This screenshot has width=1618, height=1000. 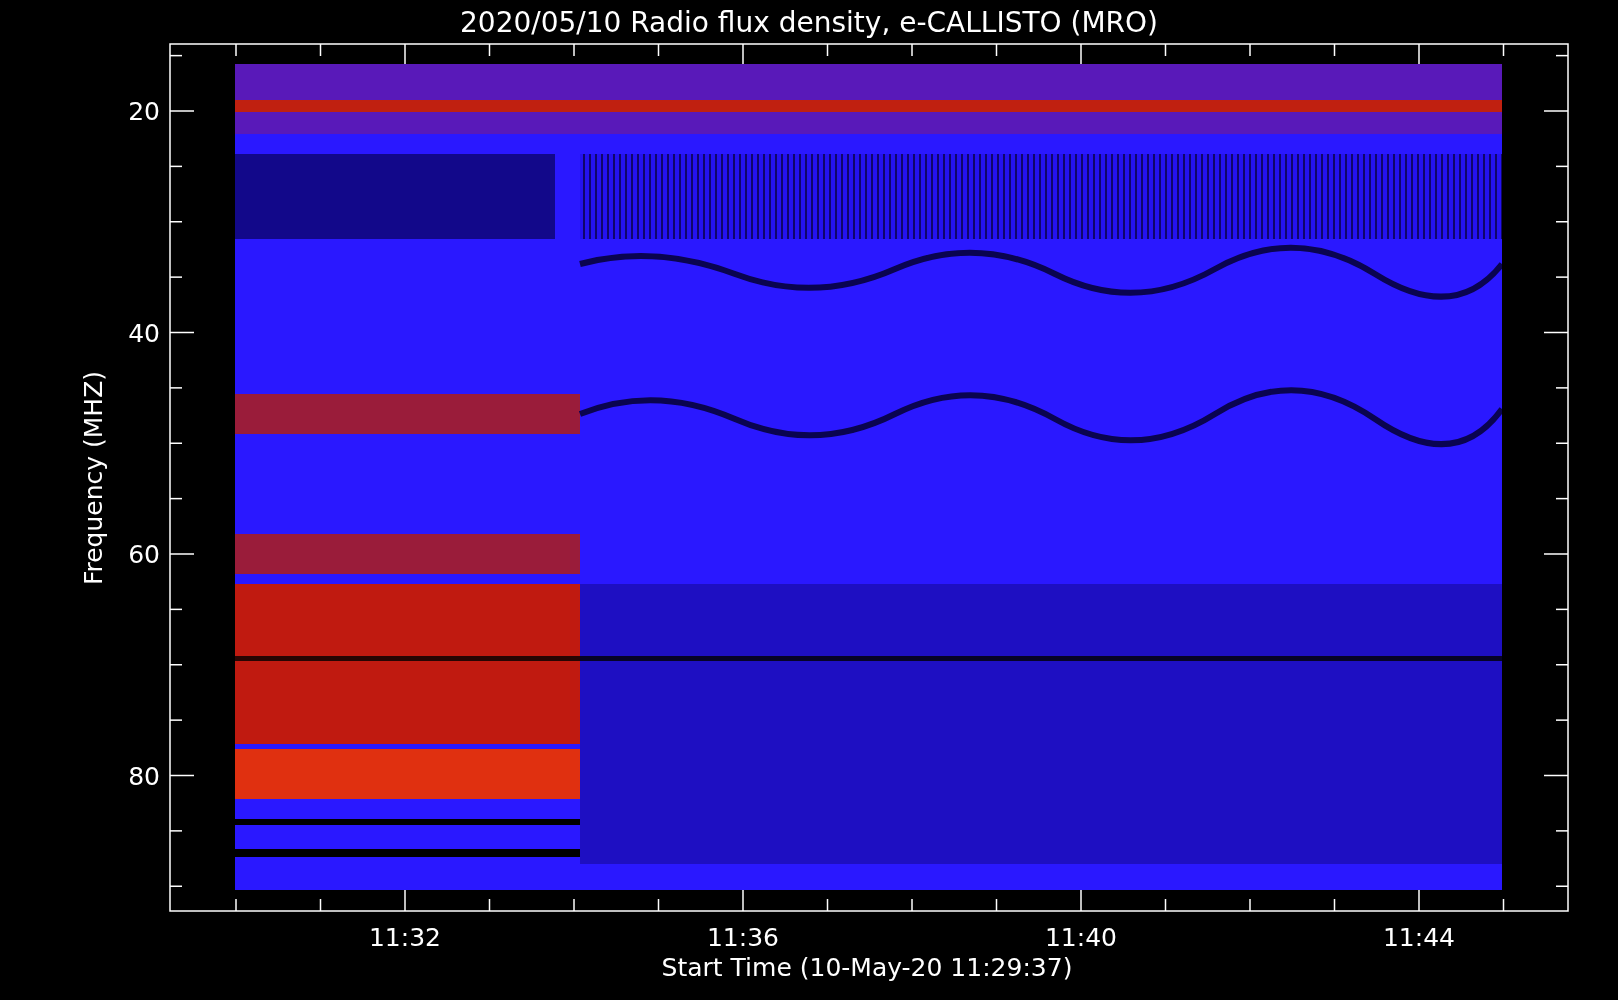 What do you see at coordinates (93, 478) in the screenshot?
I see `y-axis-label: Frequency (MHZ)` at bounding box center [93, 478].